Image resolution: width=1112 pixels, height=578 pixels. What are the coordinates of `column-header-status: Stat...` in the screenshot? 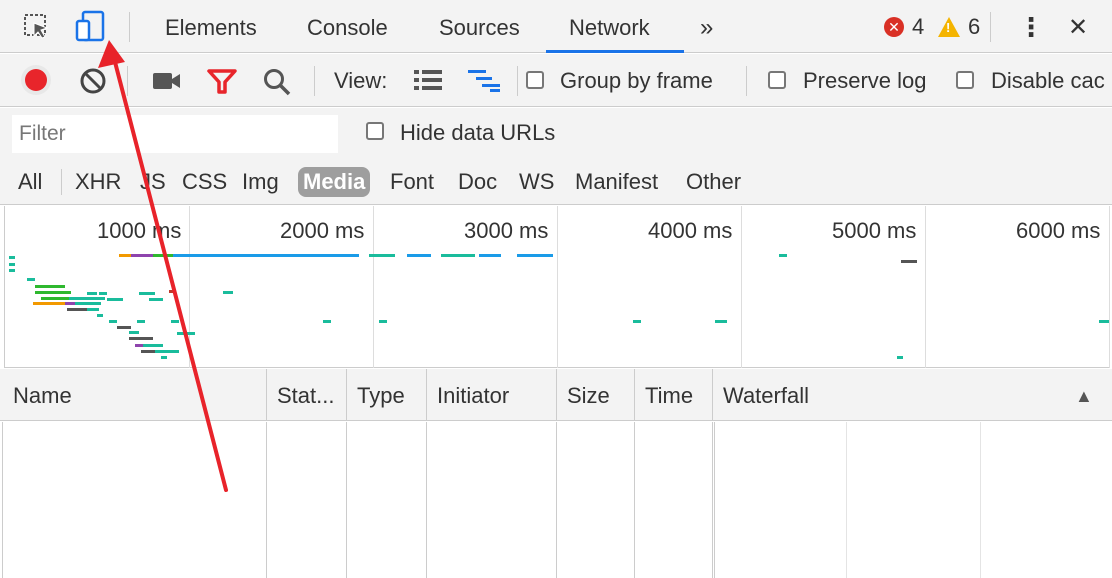 It's located at (307, 395).